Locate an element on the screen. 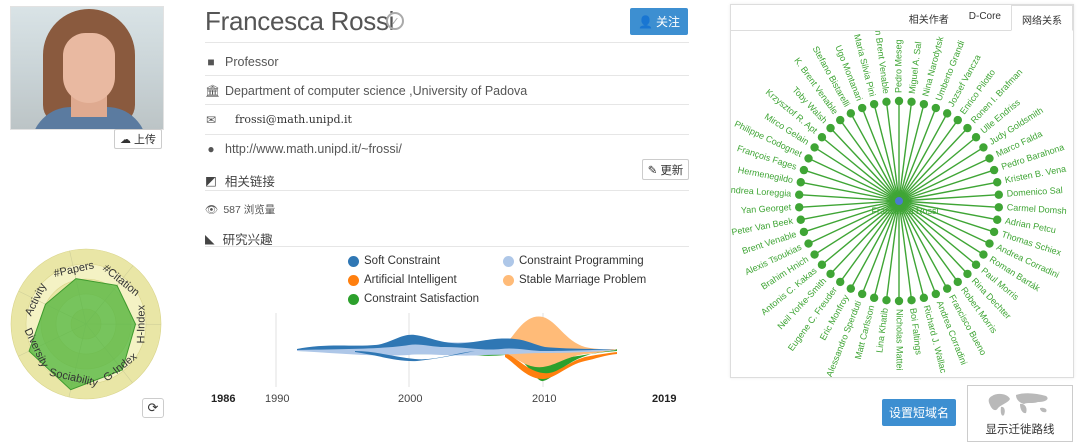 This screenshot has width=1080, height=446. author-node-label: Boi Faltings is located at coordinates (916, 331).